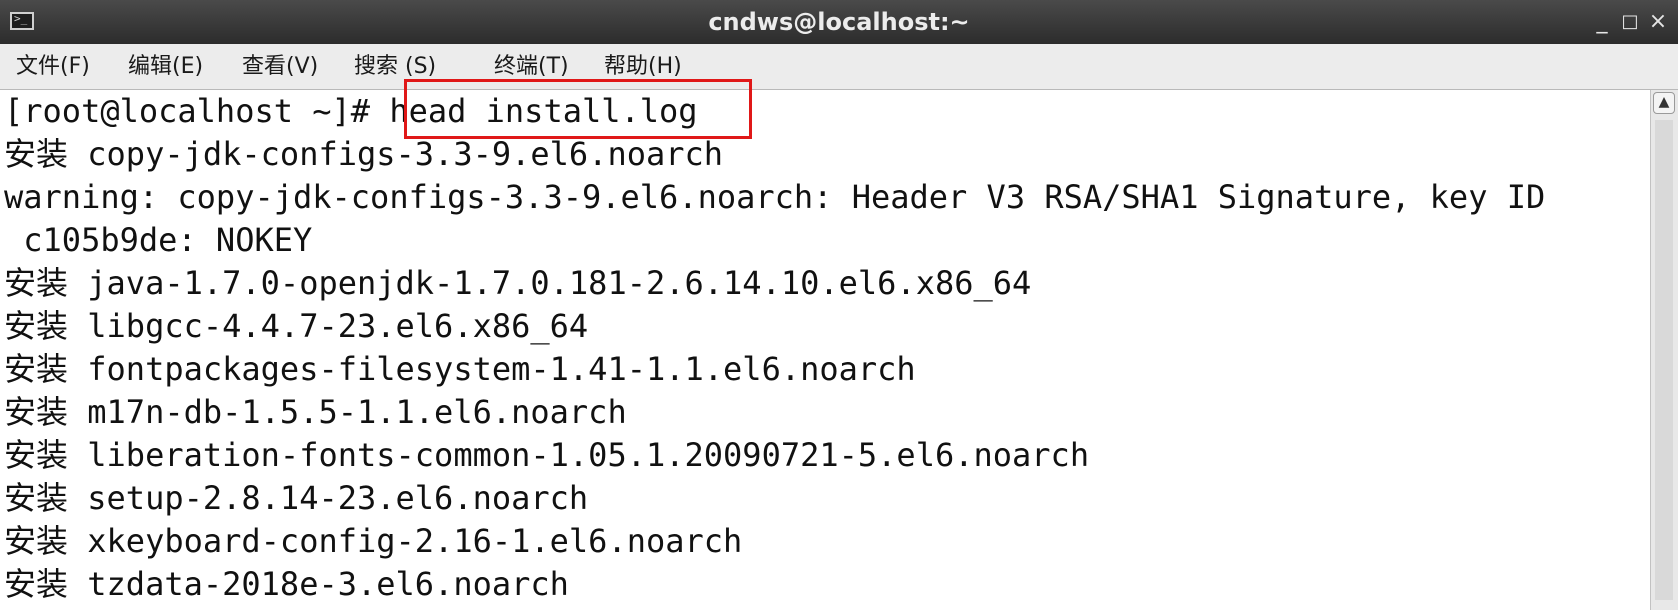  I want to click on menu-help: 帮助(H), so click(643, 67).